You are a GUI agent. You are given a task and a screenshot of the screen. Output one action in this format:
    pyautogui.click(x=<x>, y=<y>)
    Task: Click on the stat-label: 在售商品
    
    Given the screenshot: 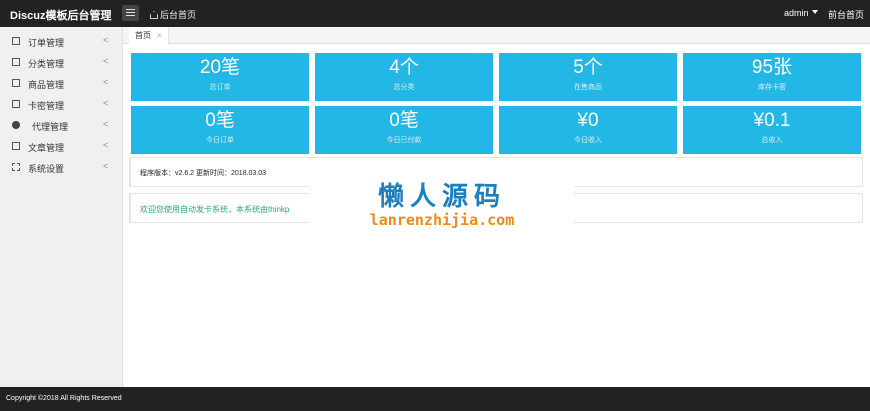 What is the action you would take?
    pyautogui.click(x=588, y=87)
    